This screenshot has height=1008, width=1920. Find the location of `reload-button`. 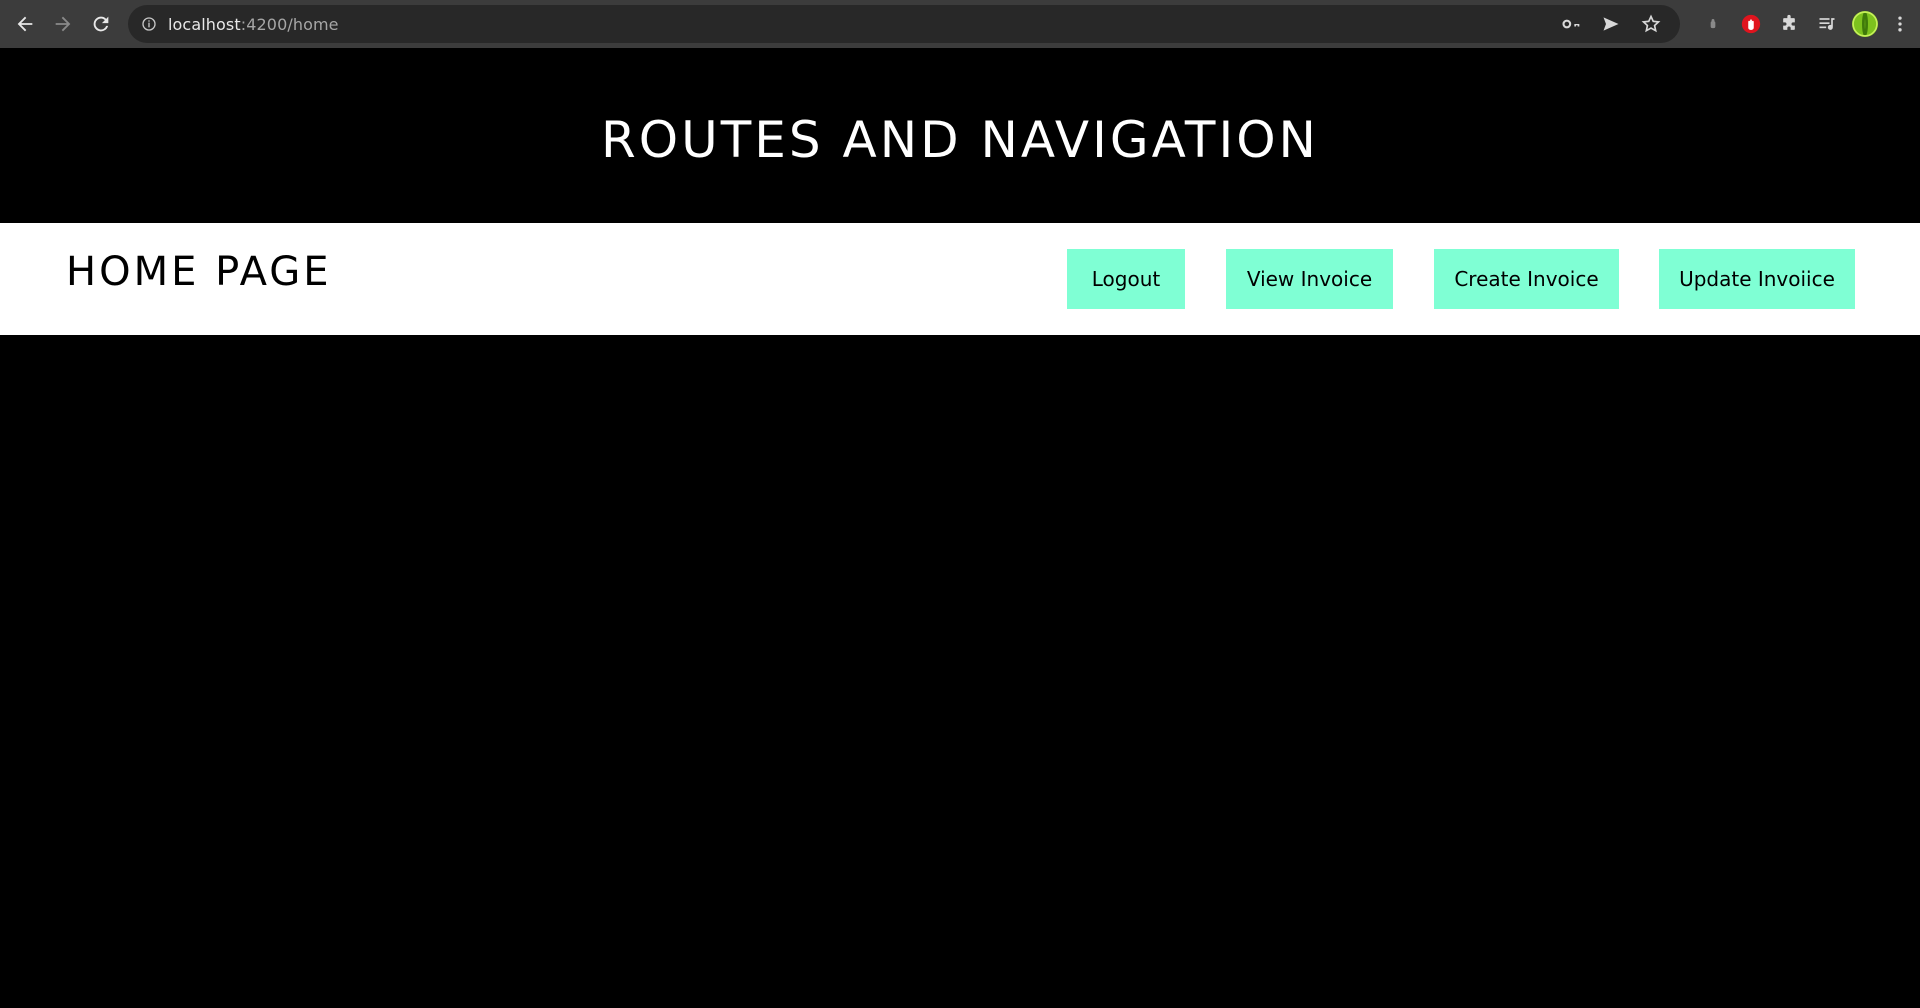

reload-button is located at coordinates (101, 24).